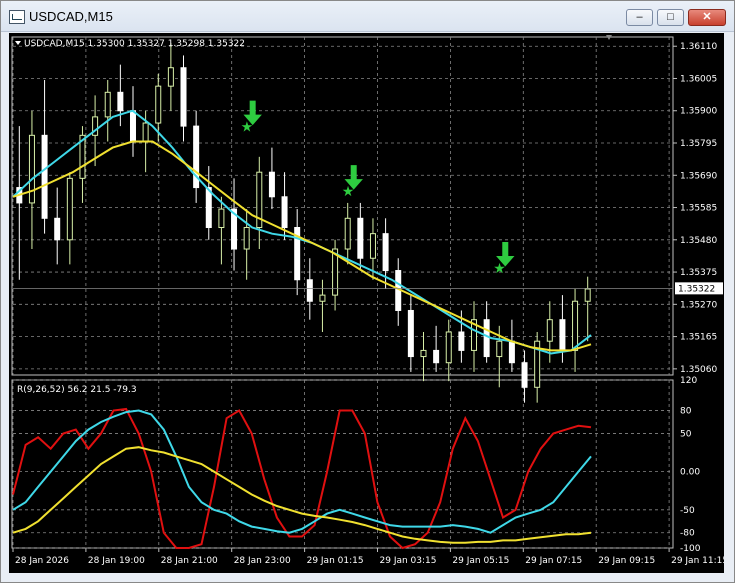 Image resolution: width=735 pixels, height=583 pixels. What do you see at coordinates (686, 434) in the screenshot?
I see `indicator-tick-label: 50` at bounding box center [686, 434].